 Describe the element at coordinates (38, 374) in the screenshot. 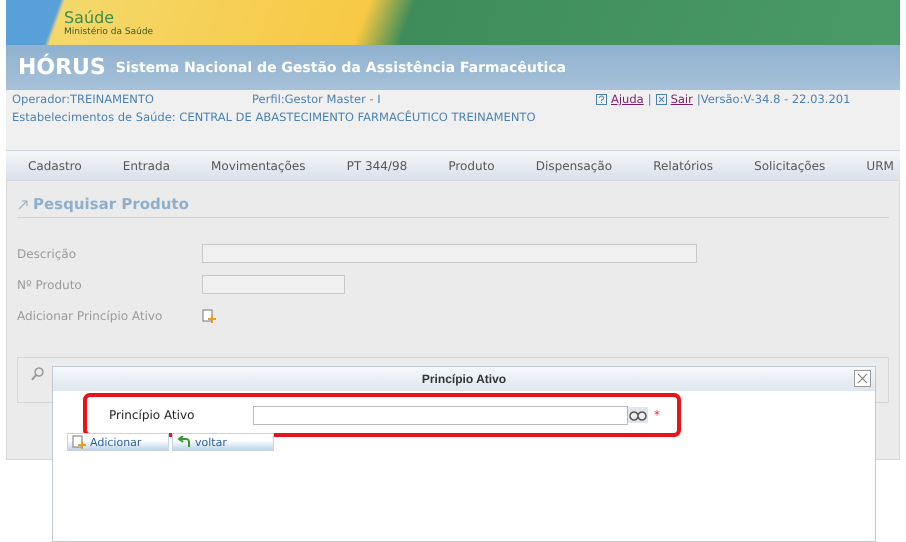

I see `search-icon` at that location.